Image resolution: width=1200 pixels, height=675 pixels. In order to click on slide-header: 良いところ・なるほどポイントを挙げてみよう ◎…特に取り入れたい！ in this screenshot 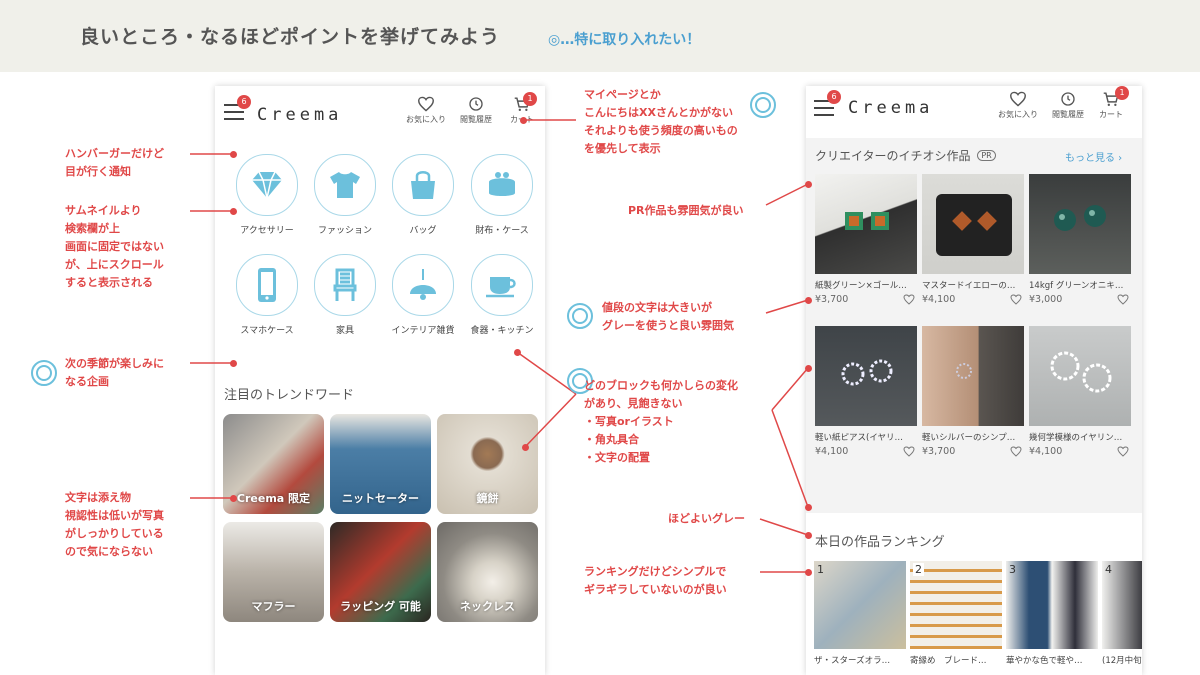, I will do `click(600, 36)`.